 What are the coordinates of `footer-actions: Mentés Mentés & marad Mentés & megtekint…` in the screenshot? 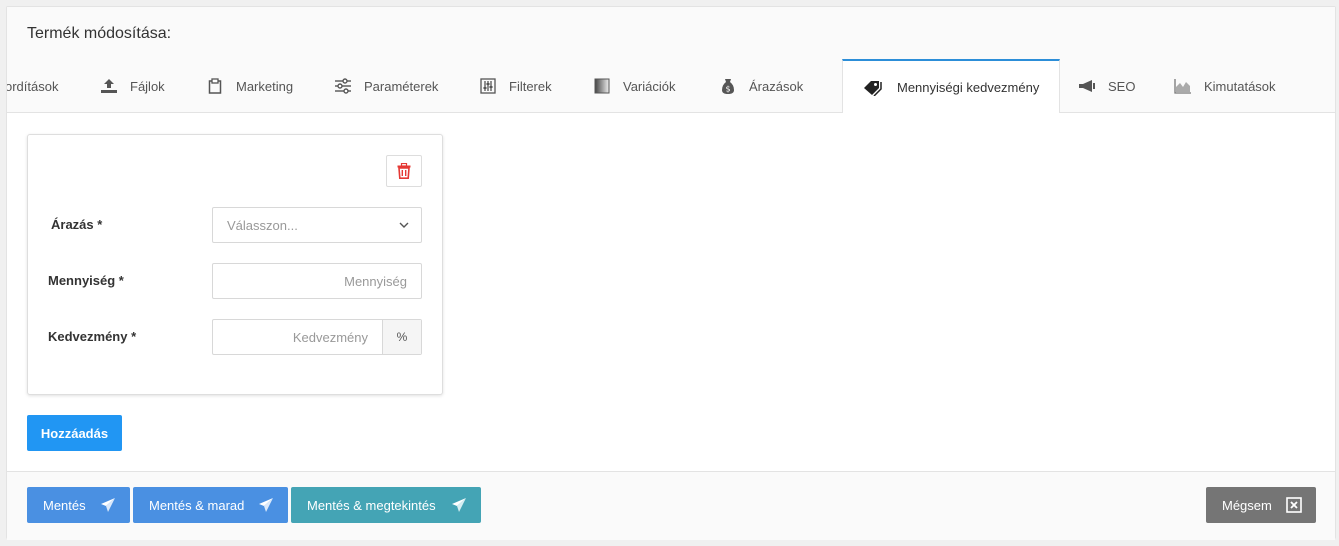 It's located at (671, 505).